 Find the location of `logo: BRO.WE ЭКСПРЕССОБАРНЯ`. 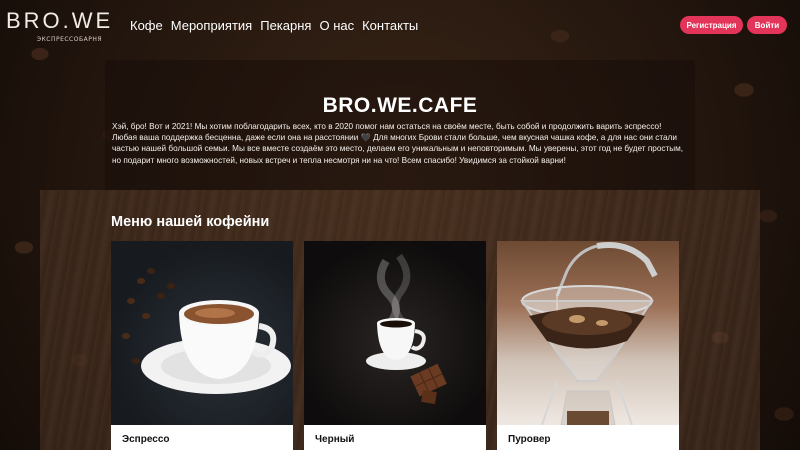

logo: BRO.WE ЭКСПРЕССОБАРНЯ is located at coordinates (60, 26).